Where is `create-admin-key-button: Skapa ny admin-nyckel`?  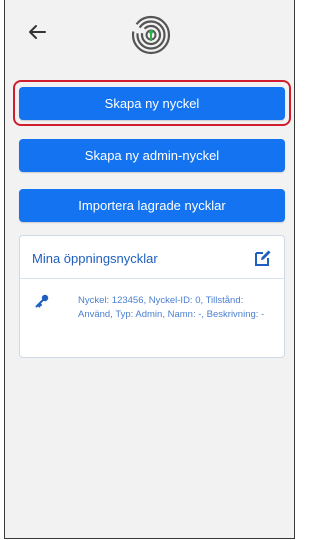 create-admin-key-button: Skapa ny admin-nyckel is located at coordinates (152, 155).